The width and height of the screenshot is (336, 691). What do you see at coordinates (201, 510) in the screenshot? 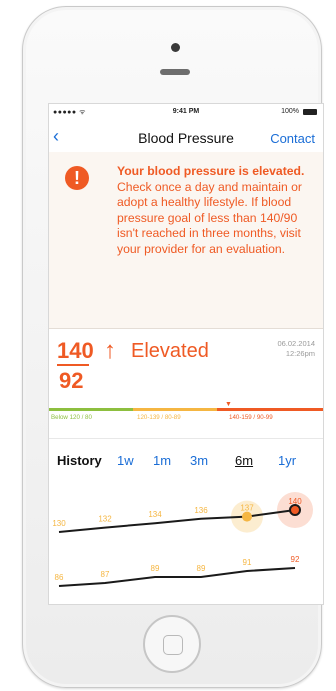
I see `data-label: 136` at bounding box center [201, 510].